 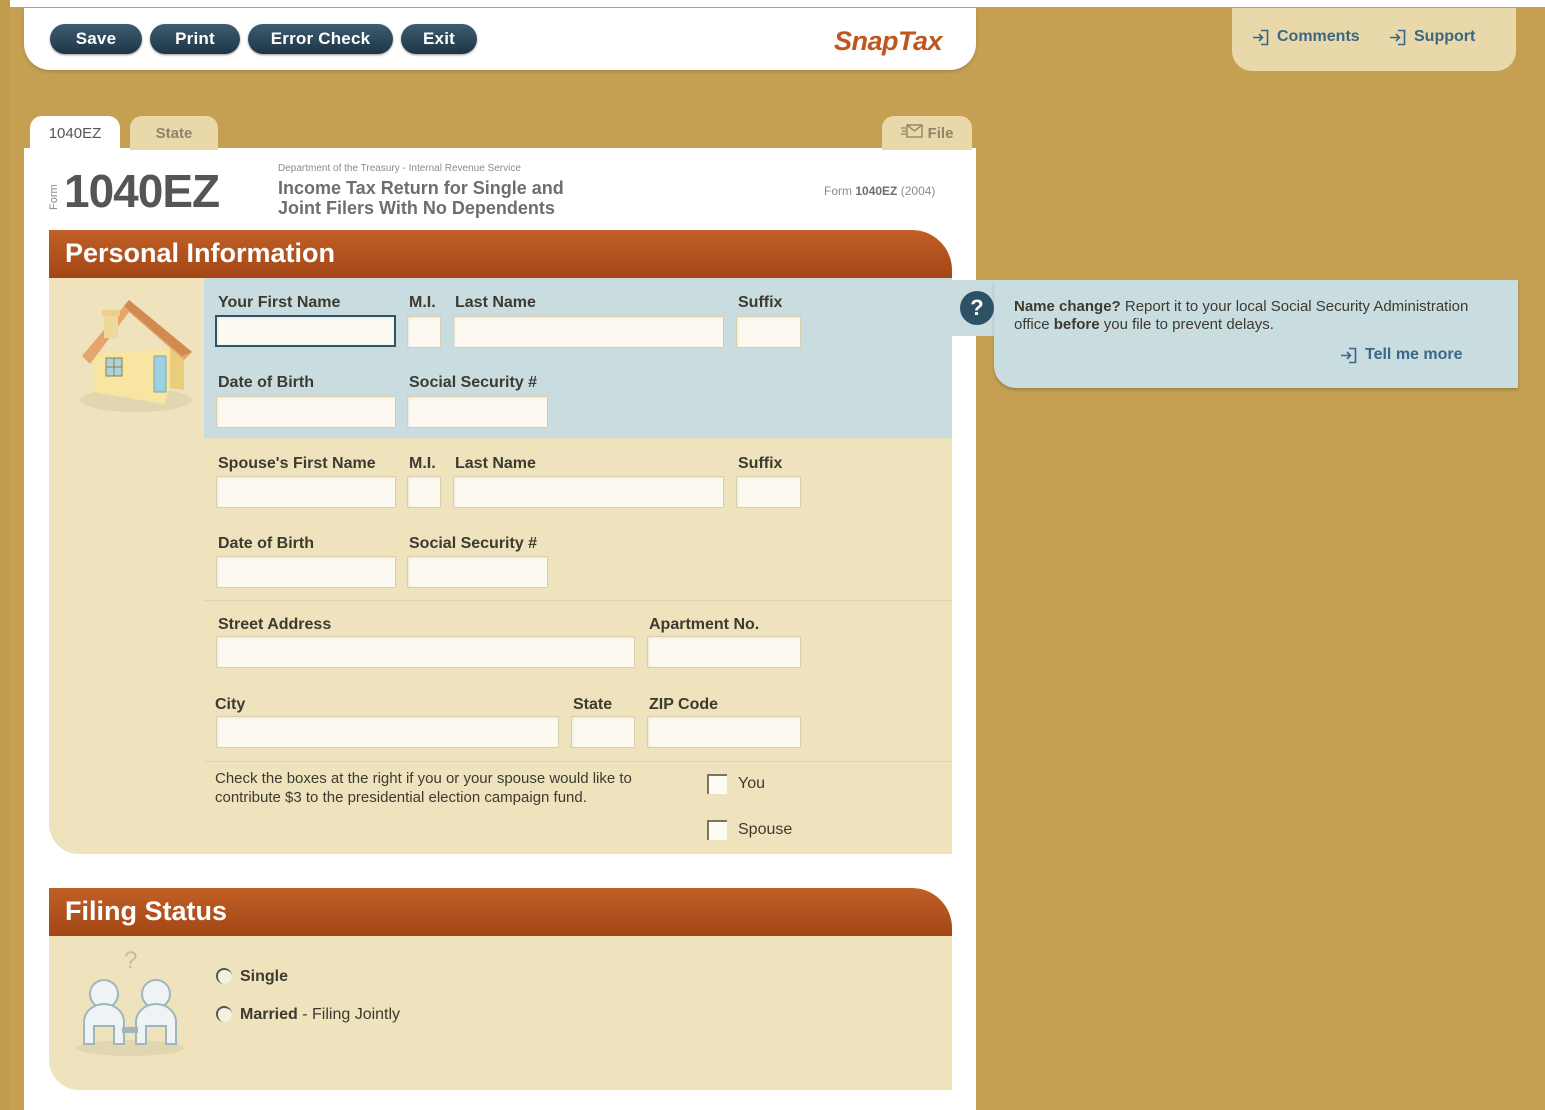 I want to click on form-year: Form 1040EZ (2004), so click(x=880, y=191).